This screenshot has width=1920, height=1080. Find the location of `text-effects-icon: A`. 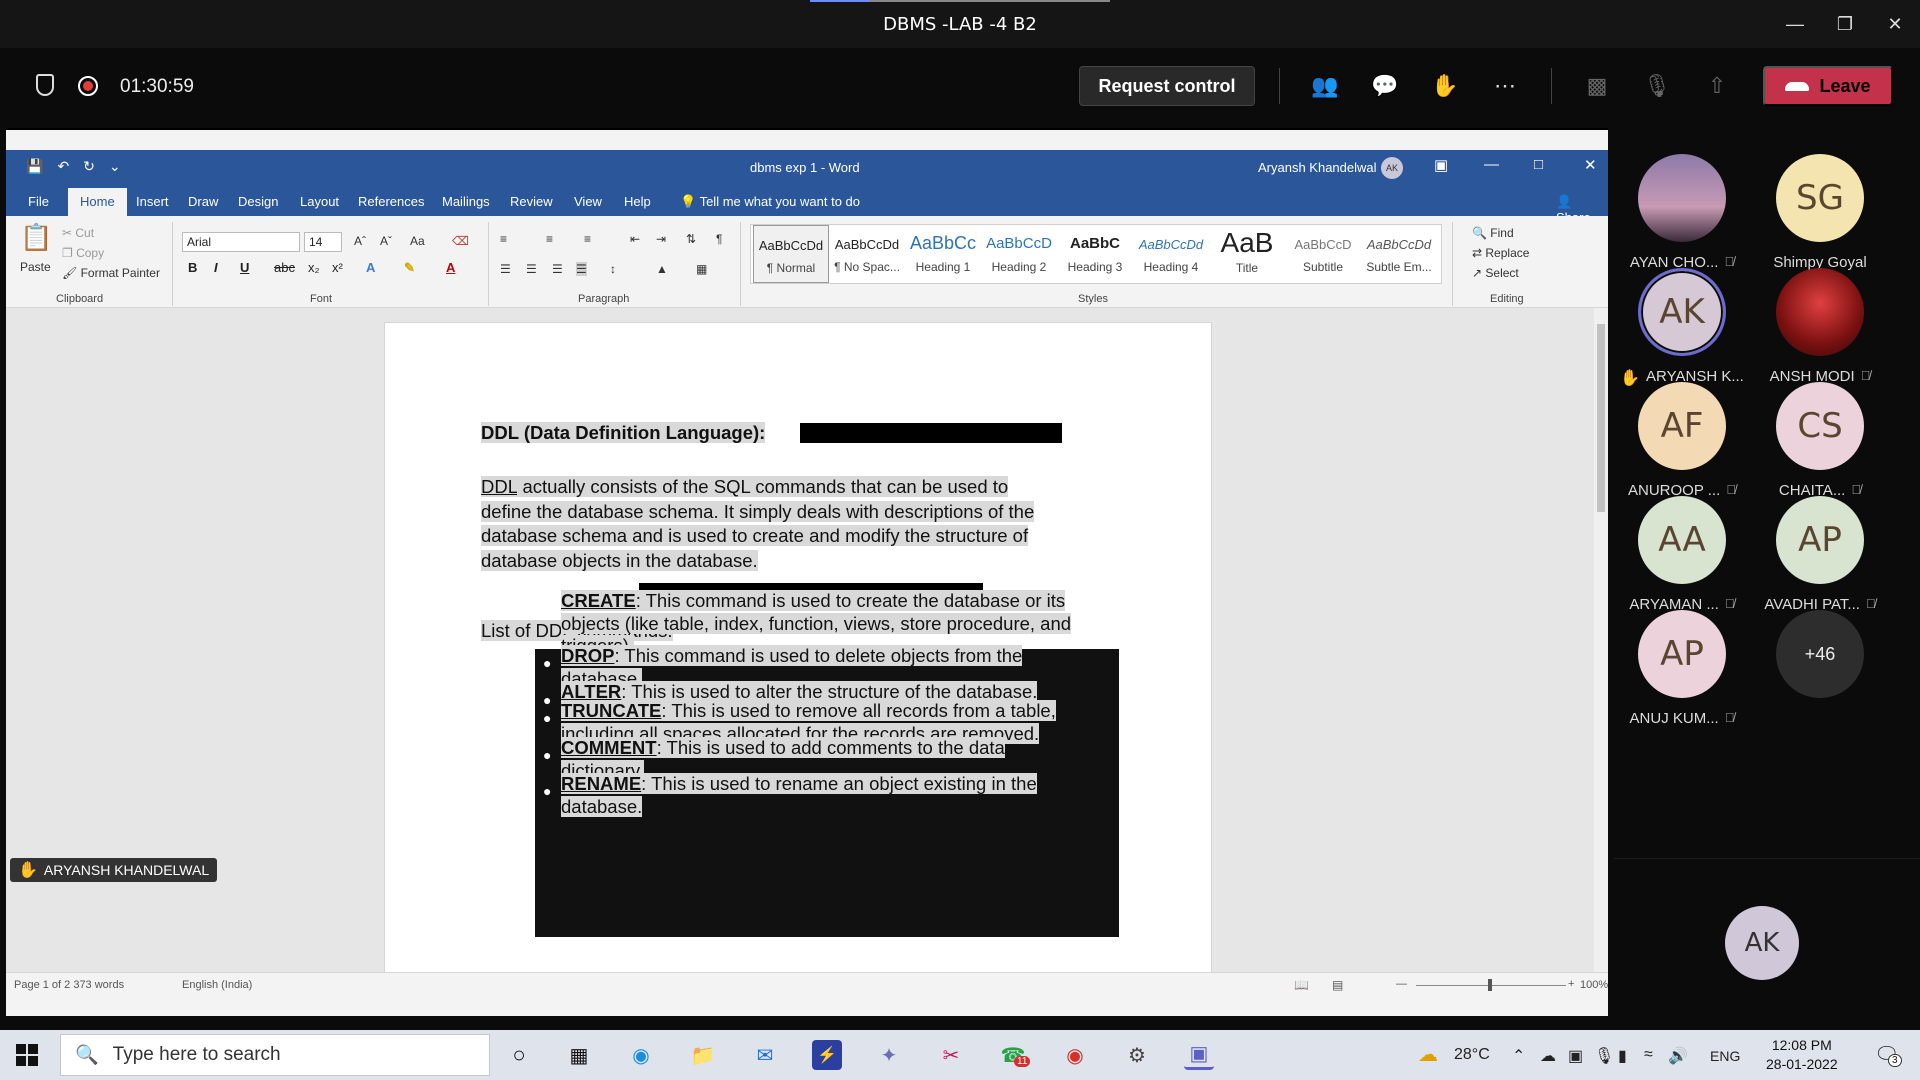

text-effects-icon: A is located at coordinates (370, 267).